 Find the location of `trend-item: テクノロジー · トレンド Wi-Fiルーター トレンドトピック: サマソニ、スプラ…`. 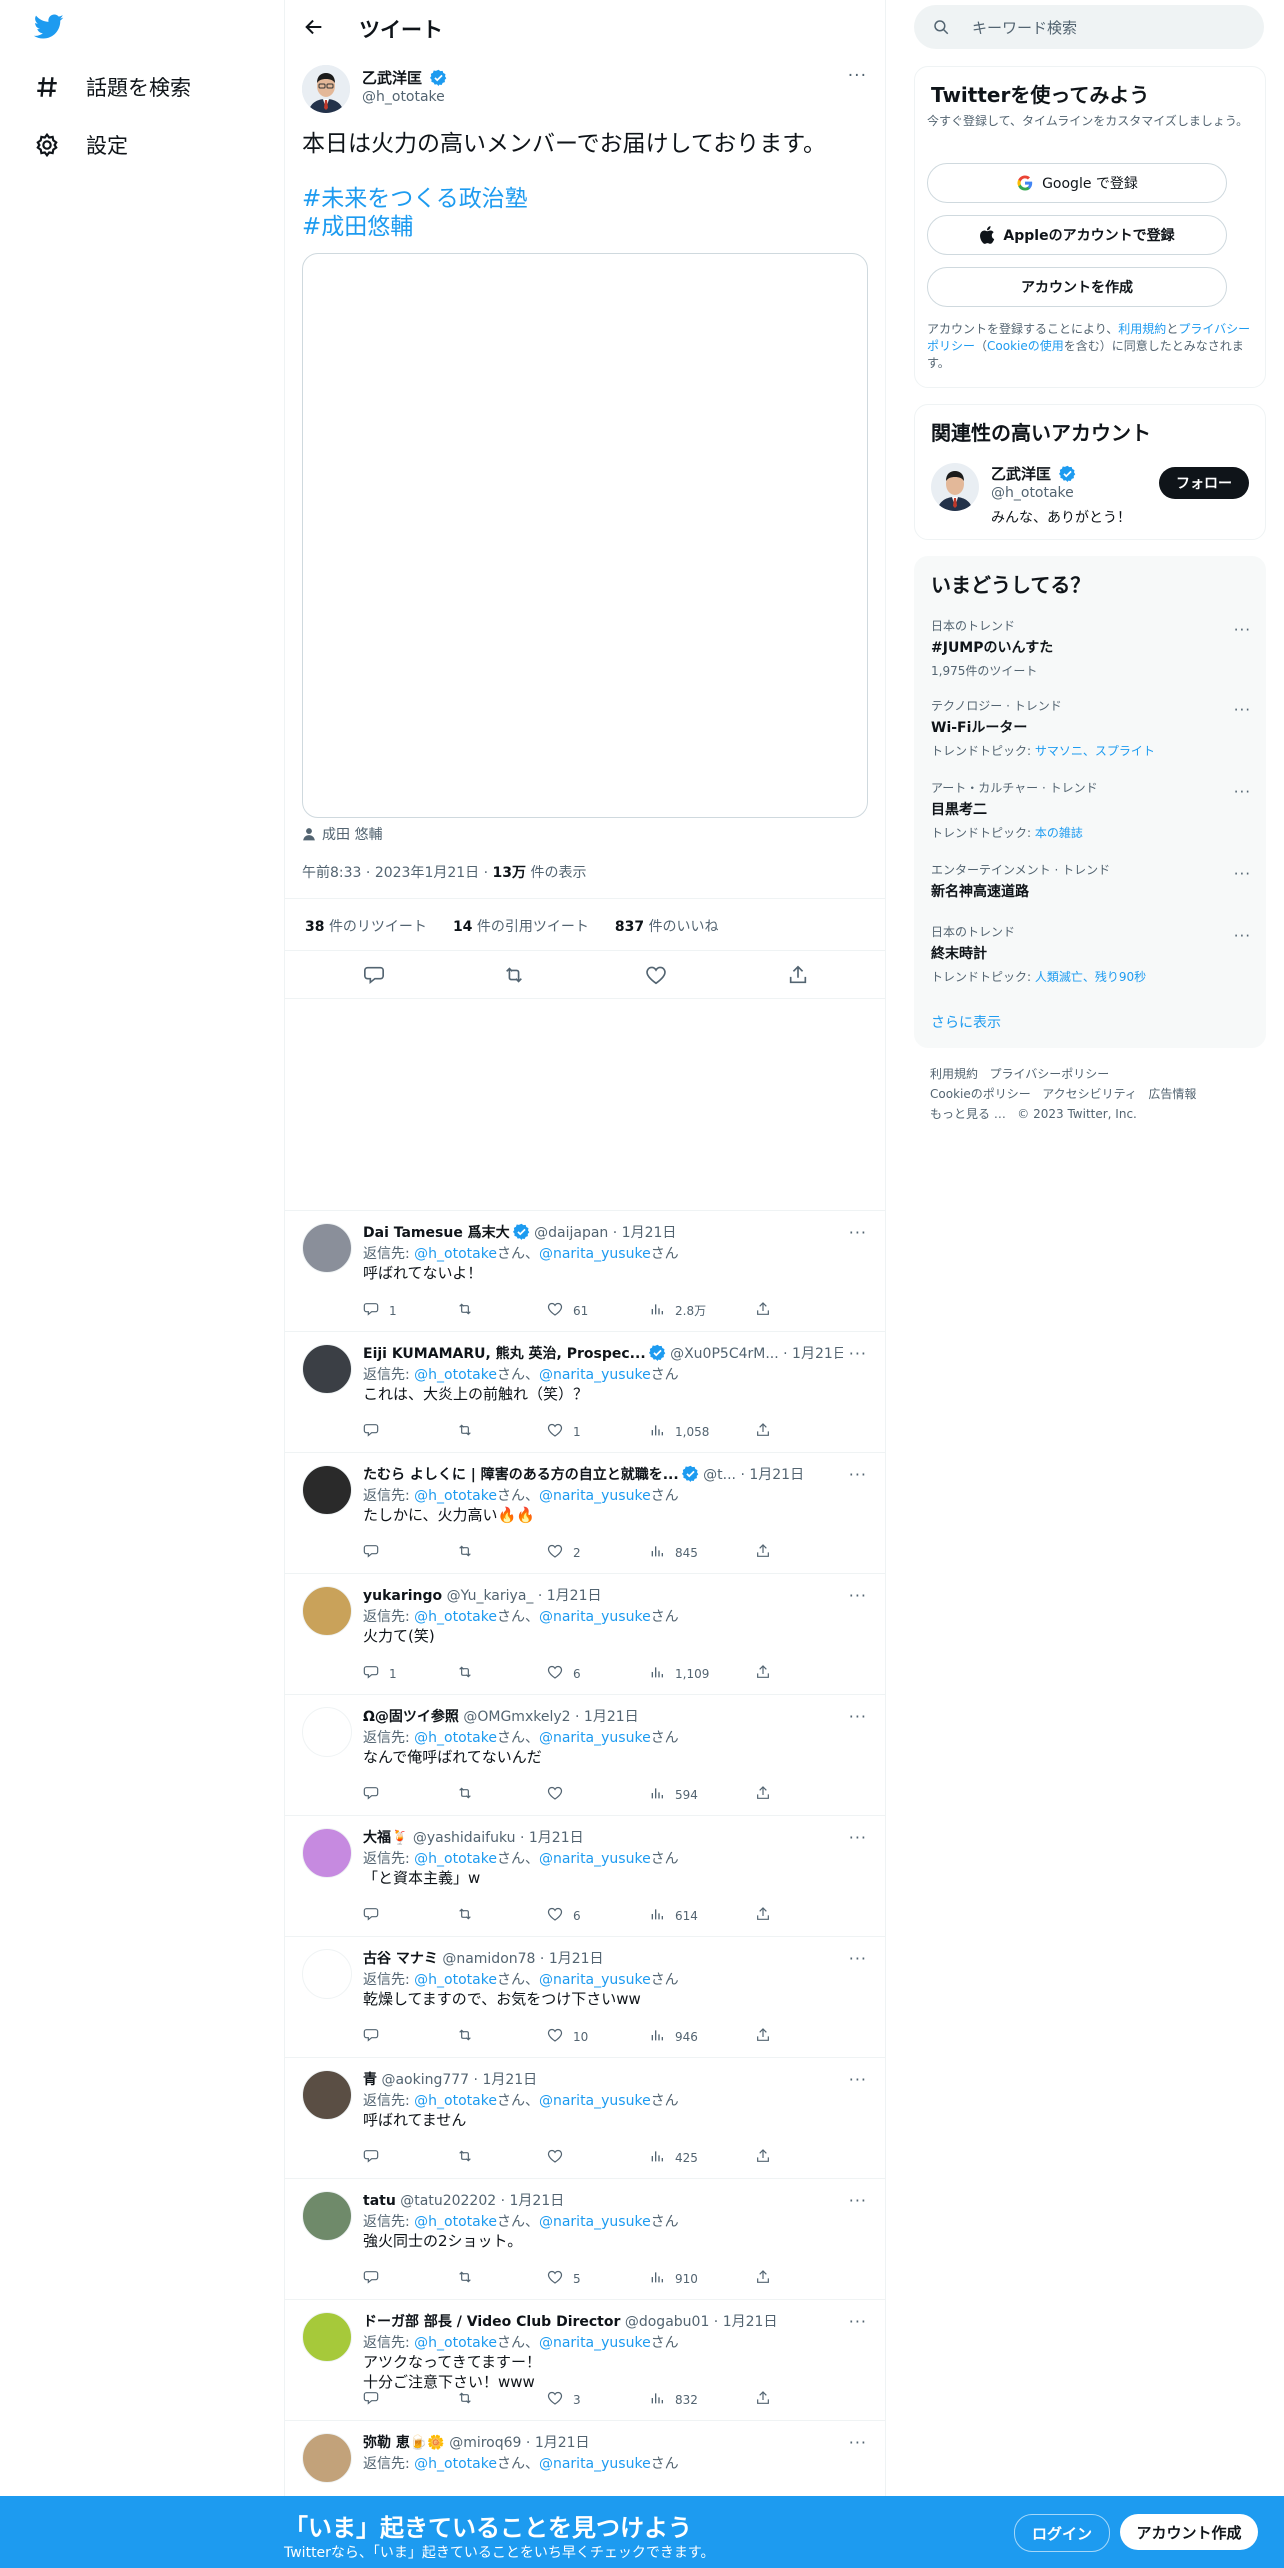

trend-item: テクノロジー · トレンド Wi-Fiルーター トレンドトピック: サマソニ、スプラ… is located at coordinates (1091, 728).